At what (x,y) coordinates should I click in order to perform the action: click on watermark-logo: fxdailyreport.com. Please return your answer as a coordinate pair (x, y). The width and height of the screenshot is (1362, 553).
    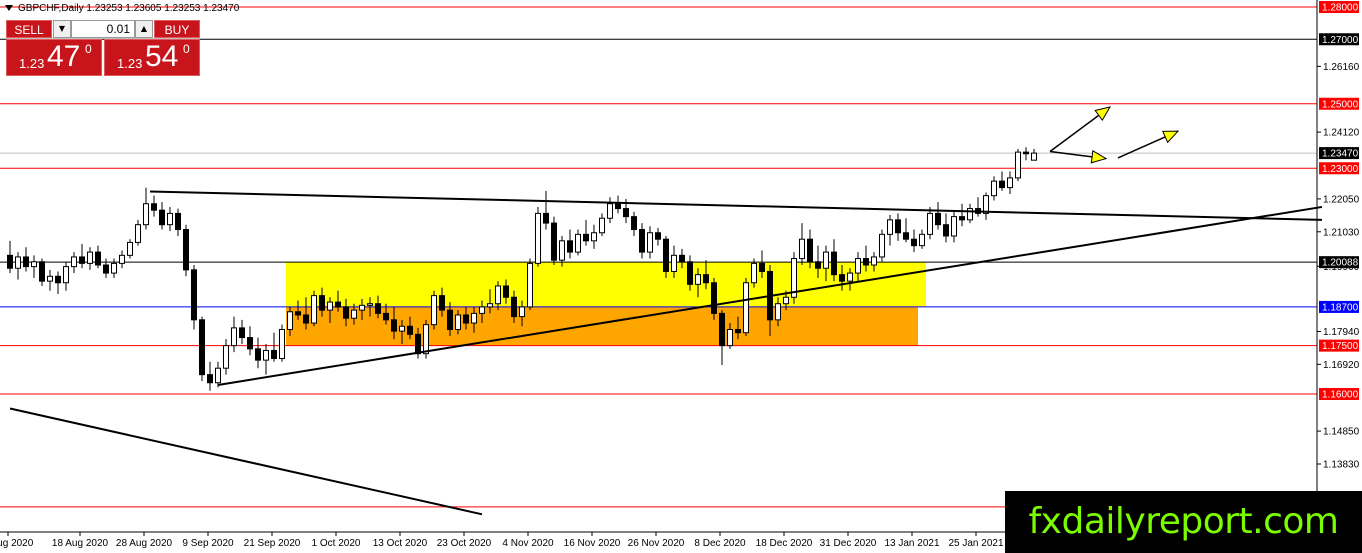
    Looking at the image, I should click on (1183, 522).